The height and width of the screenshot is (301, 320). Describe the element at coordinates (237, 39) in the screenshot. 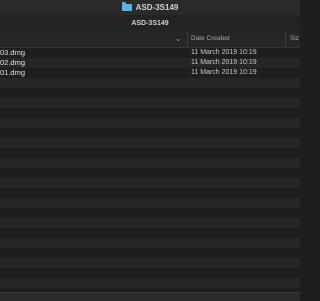

I see `column-header-date-created: Date Created` at that location.